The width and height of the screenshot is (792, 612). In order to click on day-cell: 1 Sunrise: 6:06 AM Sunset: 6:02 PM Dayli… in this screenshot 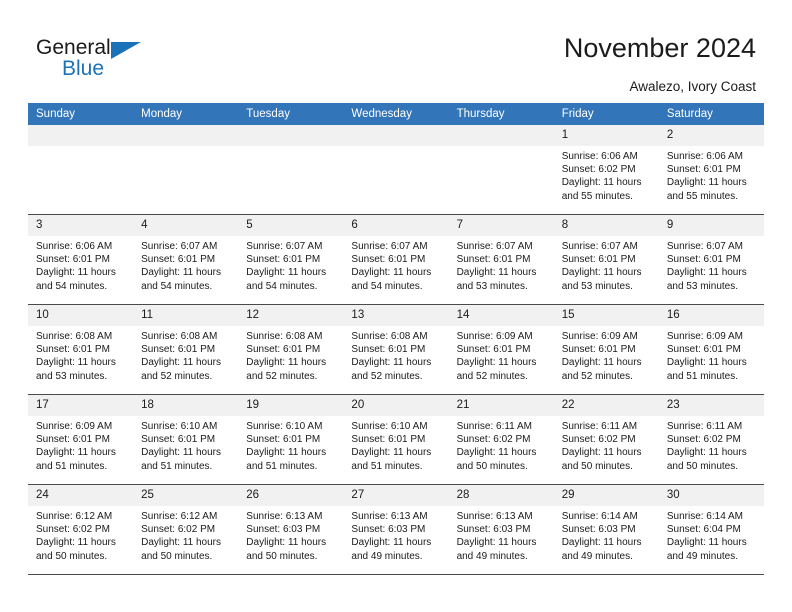, I will do `click(606, 170)`.